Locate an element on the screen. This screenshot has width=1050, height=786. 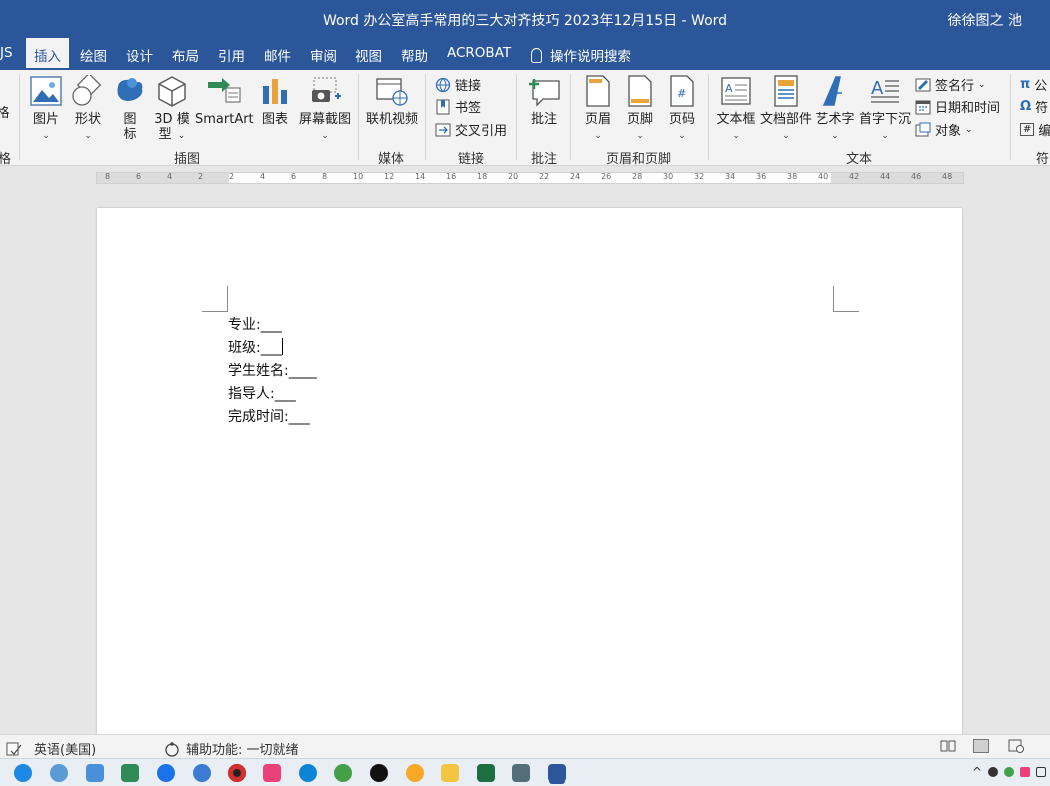
textbox-button: A 文本框 ⌄ is located at coordinates (736, 109).